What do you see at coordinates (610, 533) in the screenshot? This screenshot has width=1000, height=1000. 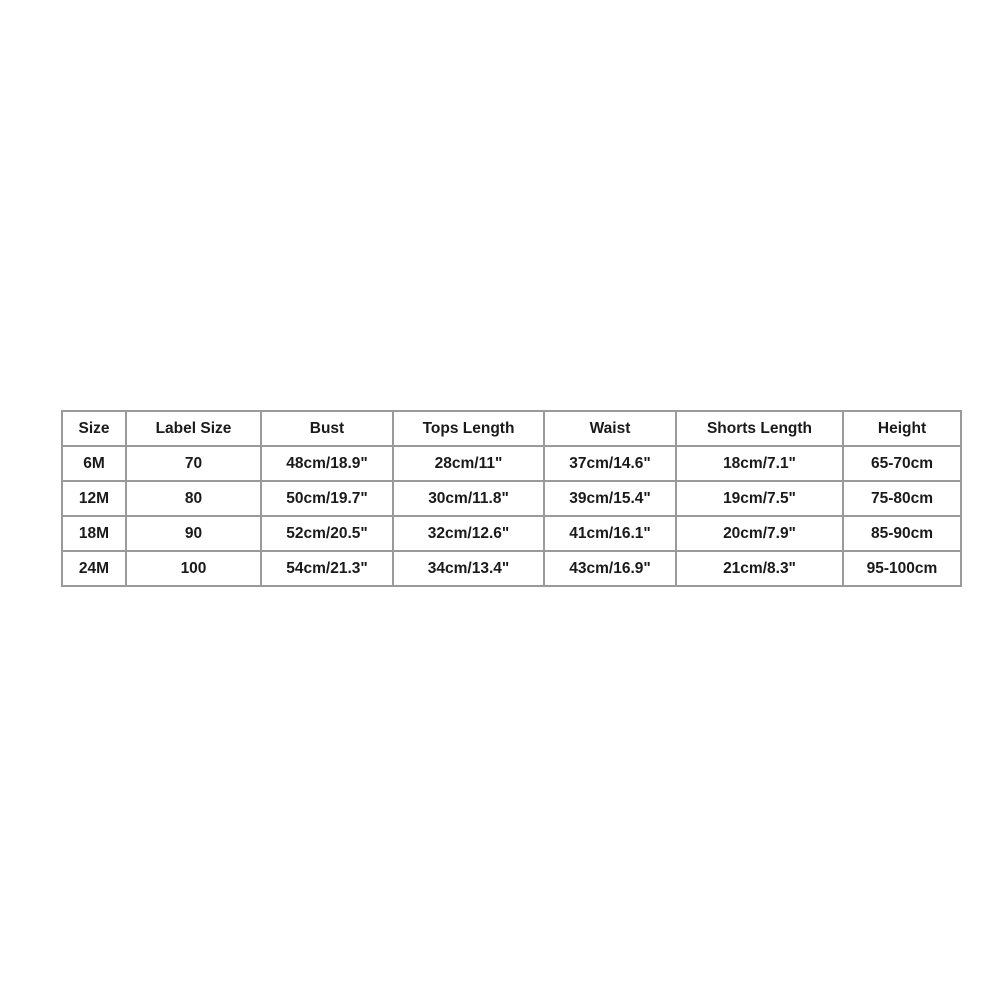 I see `cell-waist: 41cm/16.1"` at bounding box center [610, 533].